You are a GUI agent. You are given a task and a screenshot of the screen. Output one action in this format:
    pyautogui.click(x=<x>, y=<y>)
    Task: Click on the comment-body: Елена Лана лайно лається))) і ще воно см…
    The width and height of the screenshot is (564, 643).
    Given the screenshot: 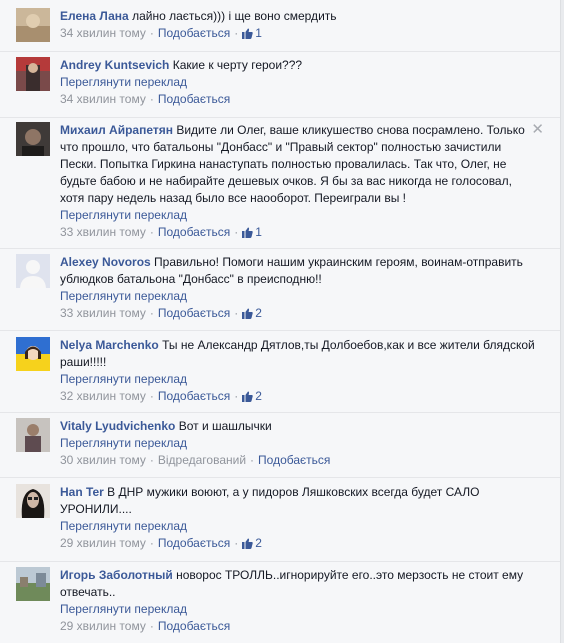 What is the action you would take?
    pyautogui.click(x=299, y=25)
    